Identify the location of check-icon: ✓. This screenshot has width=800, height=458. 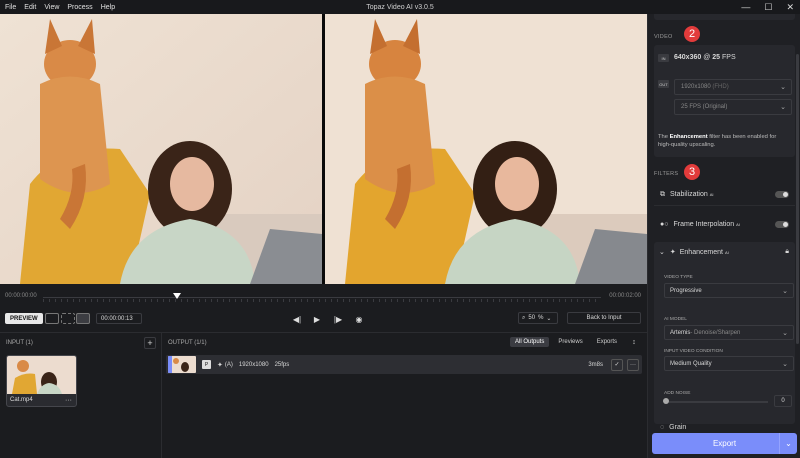
(617, 364).